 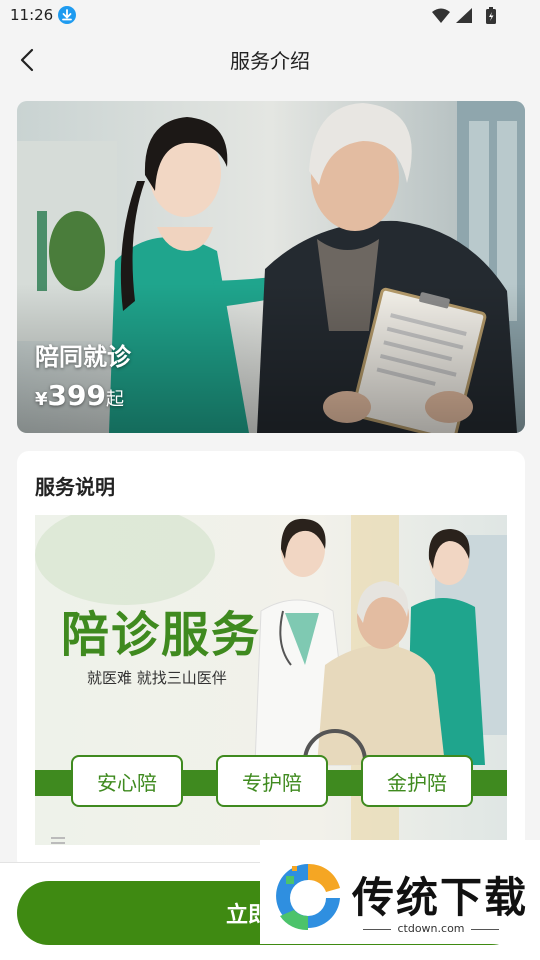 What do you see at coordinates (114, 399) in the screenshot?
I see `price-suffix: 起` at bounding box center [114, 399].